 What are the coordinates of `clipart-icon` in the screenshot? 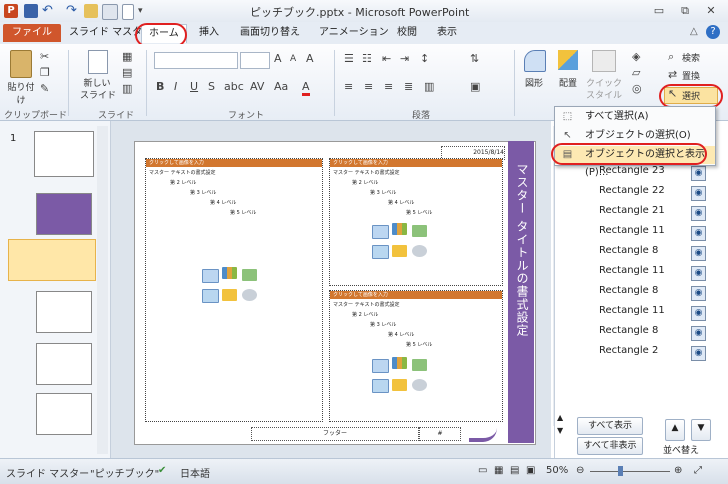 It's located at (399, 385).